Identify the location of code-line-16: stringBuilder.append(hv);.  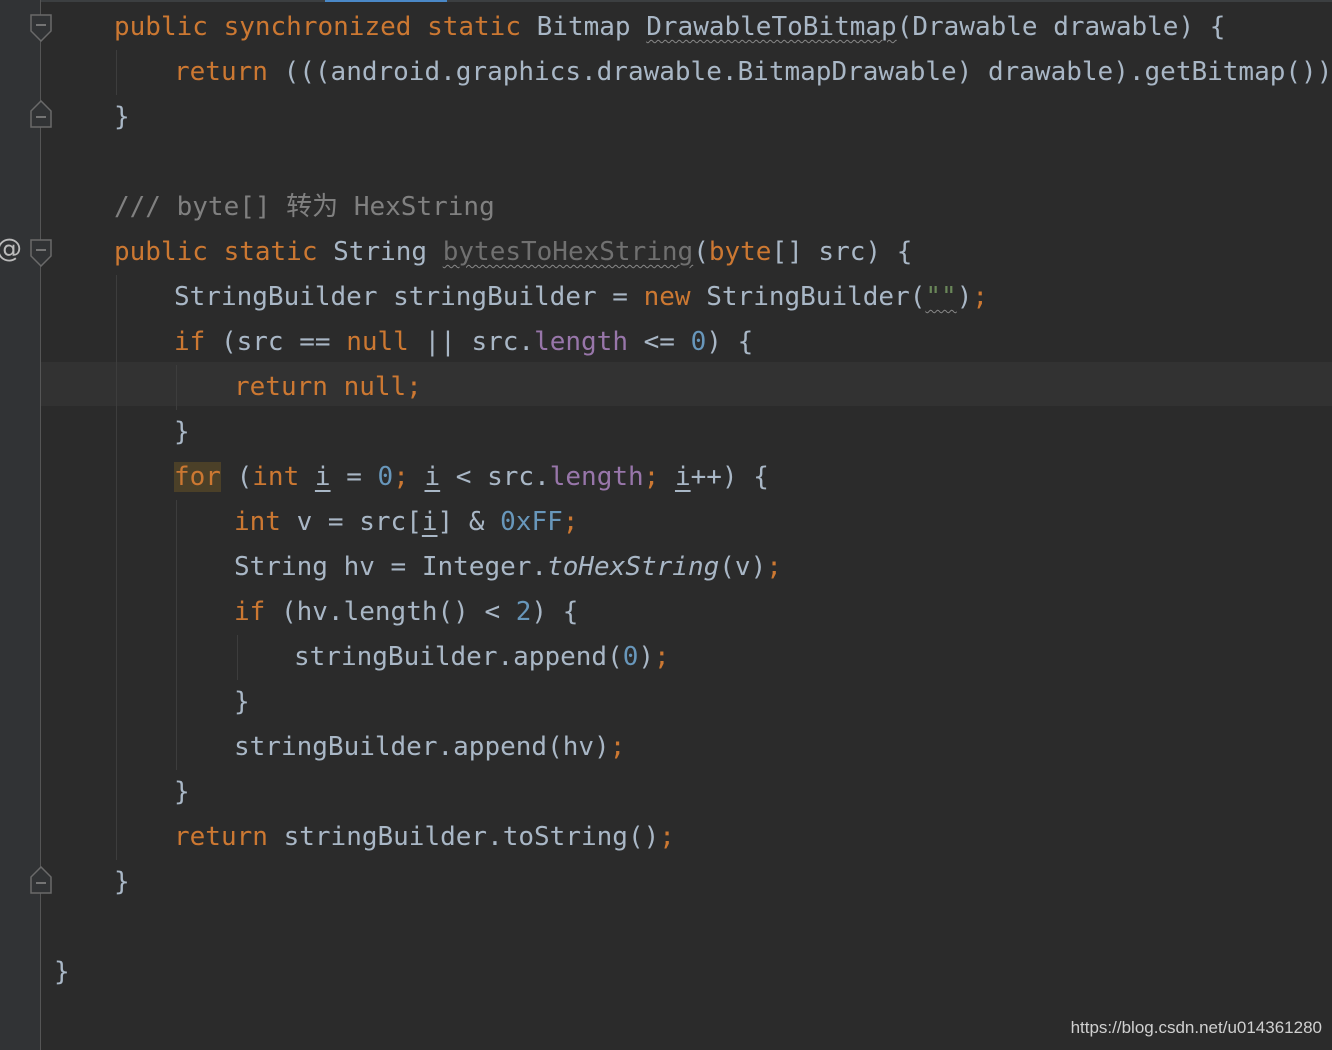
(429, 747).